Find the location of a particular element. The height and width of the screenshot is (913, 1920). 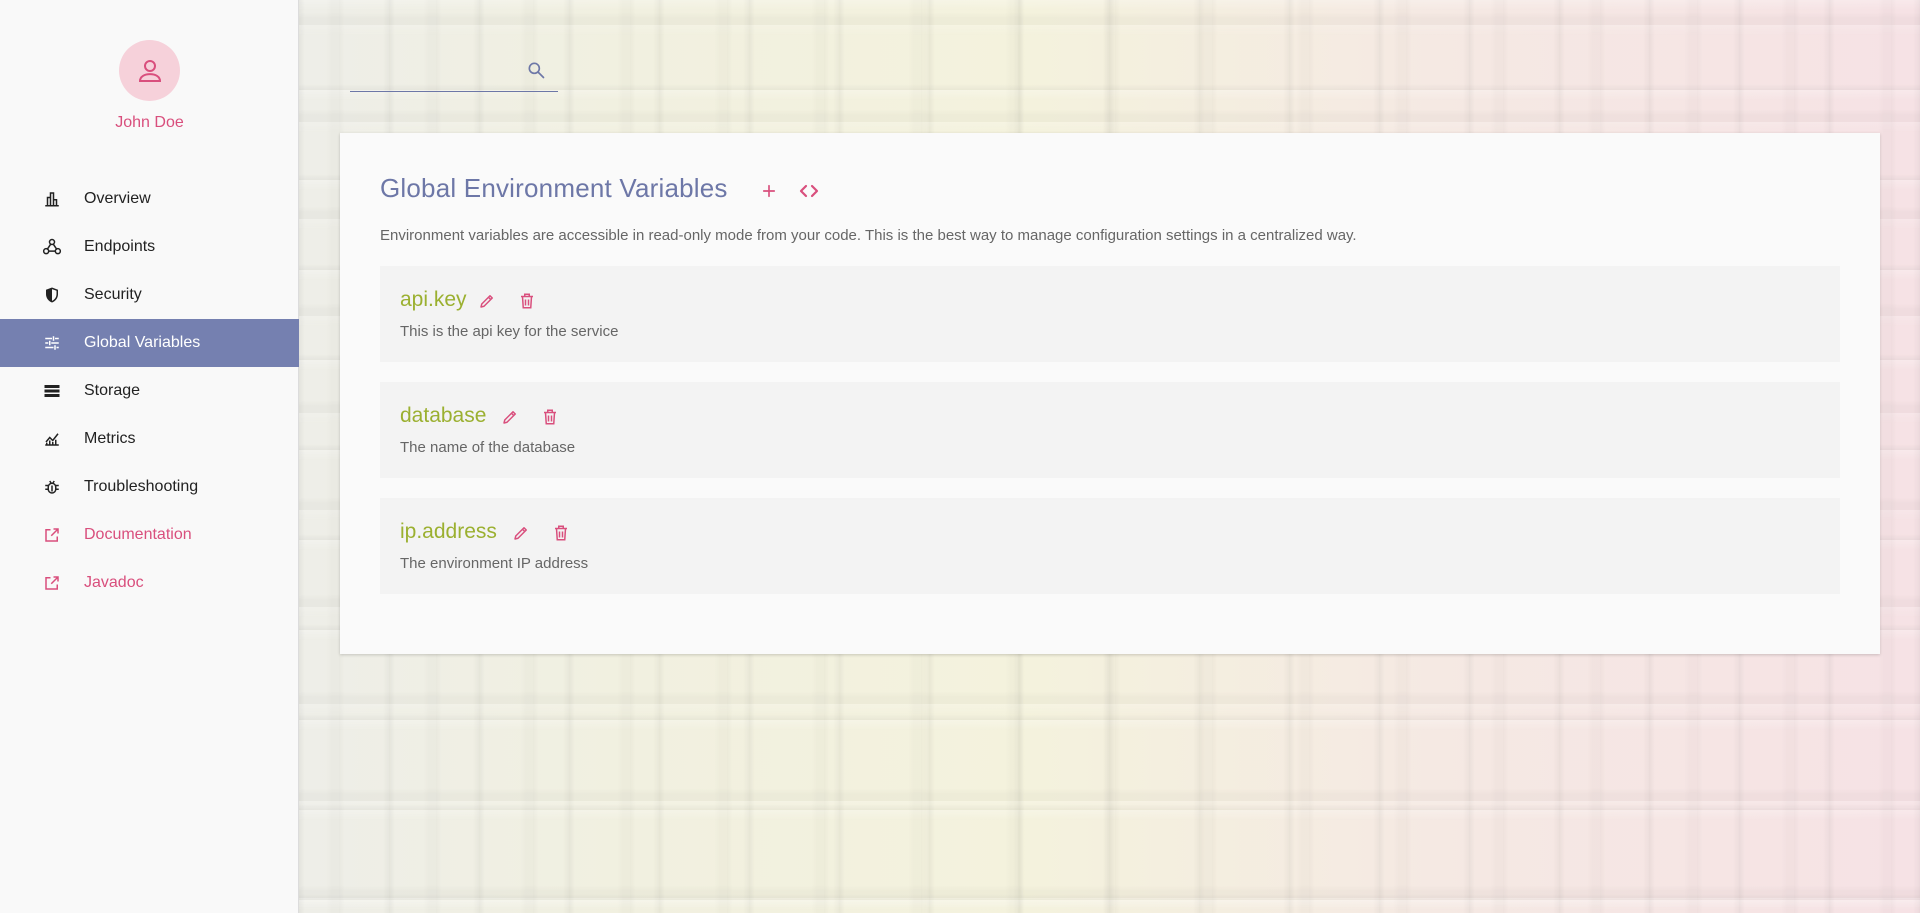

variable-description: The name of the database is located at coordinates (488, 447).